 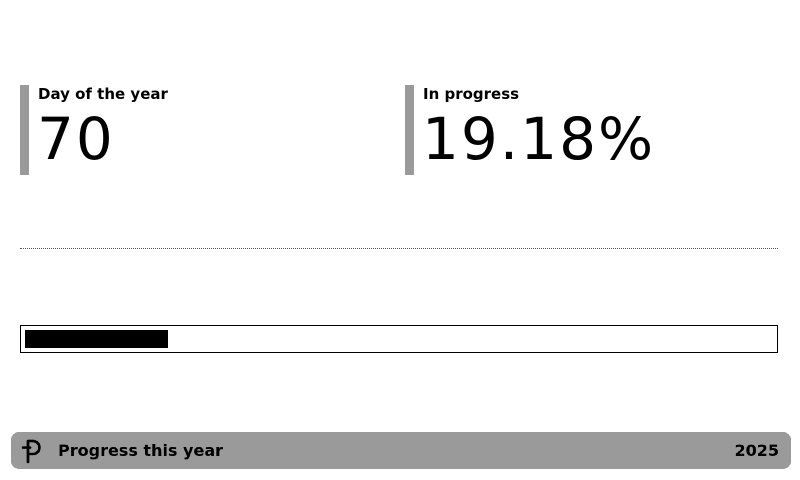 I want to click on title-bar: Progress this year 2025, so click(x=401, y=450).